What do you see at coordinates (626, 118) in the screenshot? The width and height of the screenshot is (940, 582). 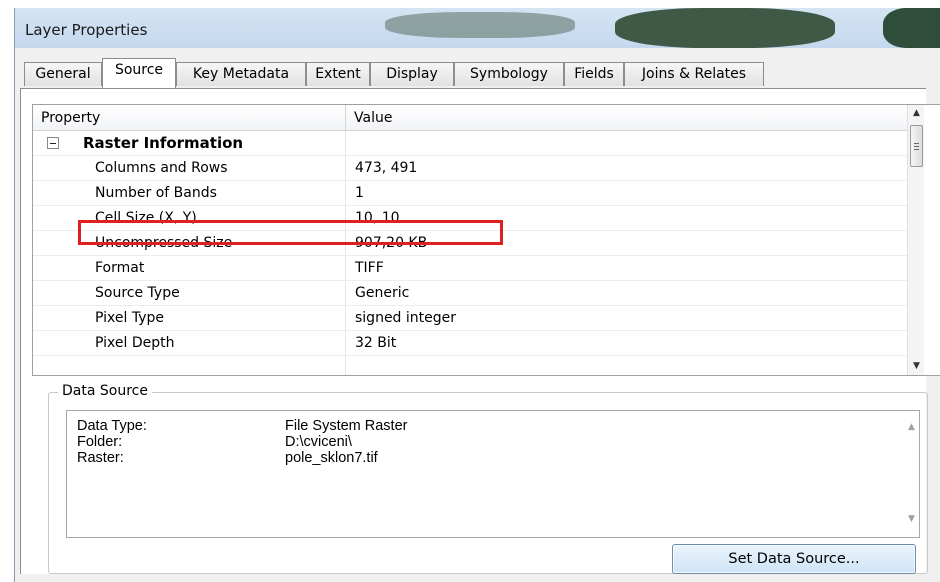 I see `value-column-header: Value` at bounding box center [626, 118].